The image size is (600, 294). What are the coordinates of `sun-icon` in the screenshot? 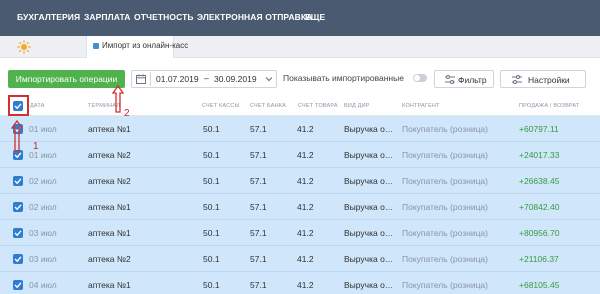 It's located at (24, 47).